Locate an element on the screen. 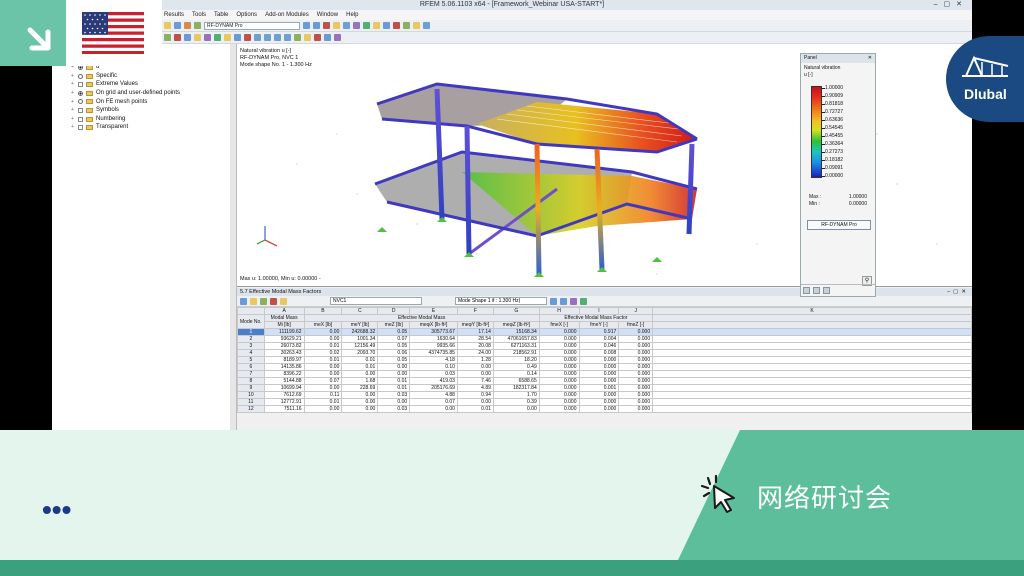 The height and width of the screenshot is (576, 1024). navigator-item: + Numbering is located at coordinates (149, 119).